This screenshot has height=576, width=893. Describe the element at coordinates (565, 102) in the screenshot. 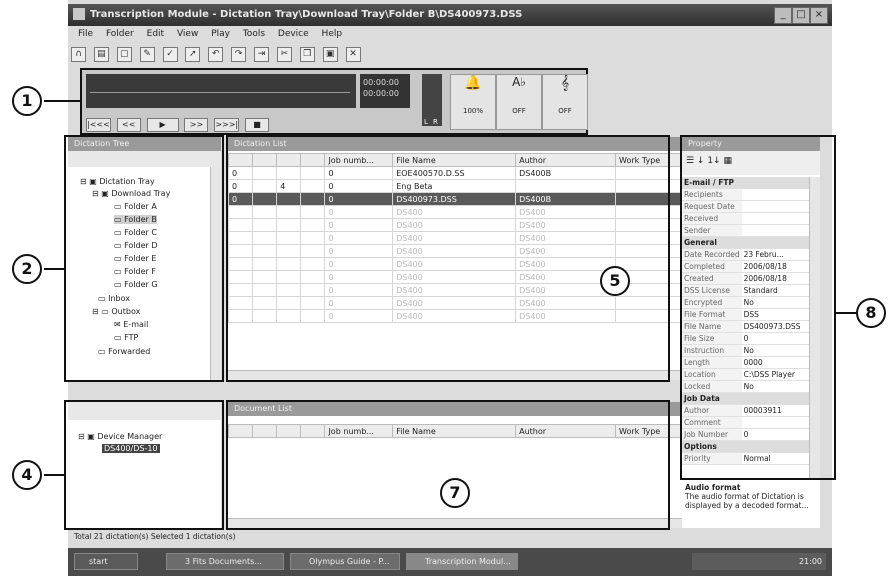

I see `speed-control: 𝄞 OFF` at that location.